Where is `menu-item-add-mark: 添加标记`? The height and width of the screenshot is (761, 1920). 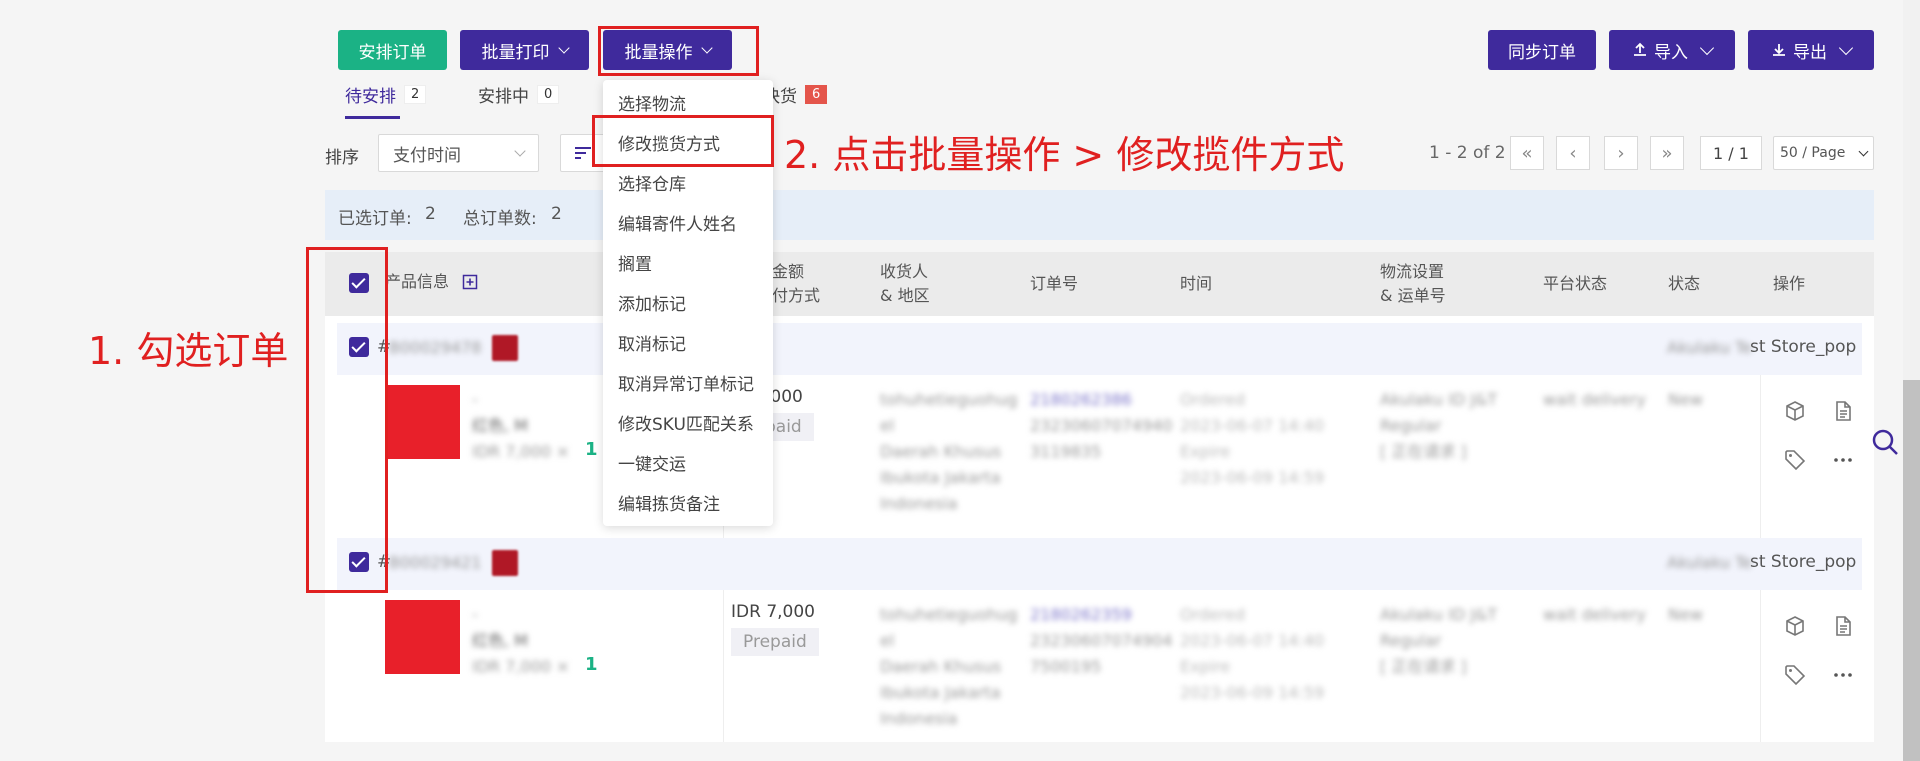 menu-item-add-mark: 添加标记 is located at coordinates (652, 302).